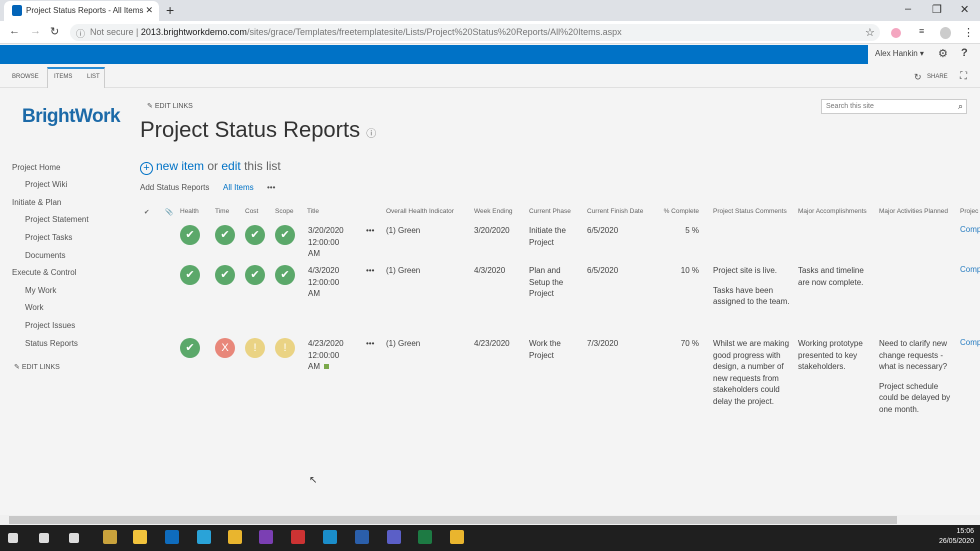 This screenshot has height=551, width=980. I want to click on nav-item-project-issues: Project Issues, so click(50, 325).